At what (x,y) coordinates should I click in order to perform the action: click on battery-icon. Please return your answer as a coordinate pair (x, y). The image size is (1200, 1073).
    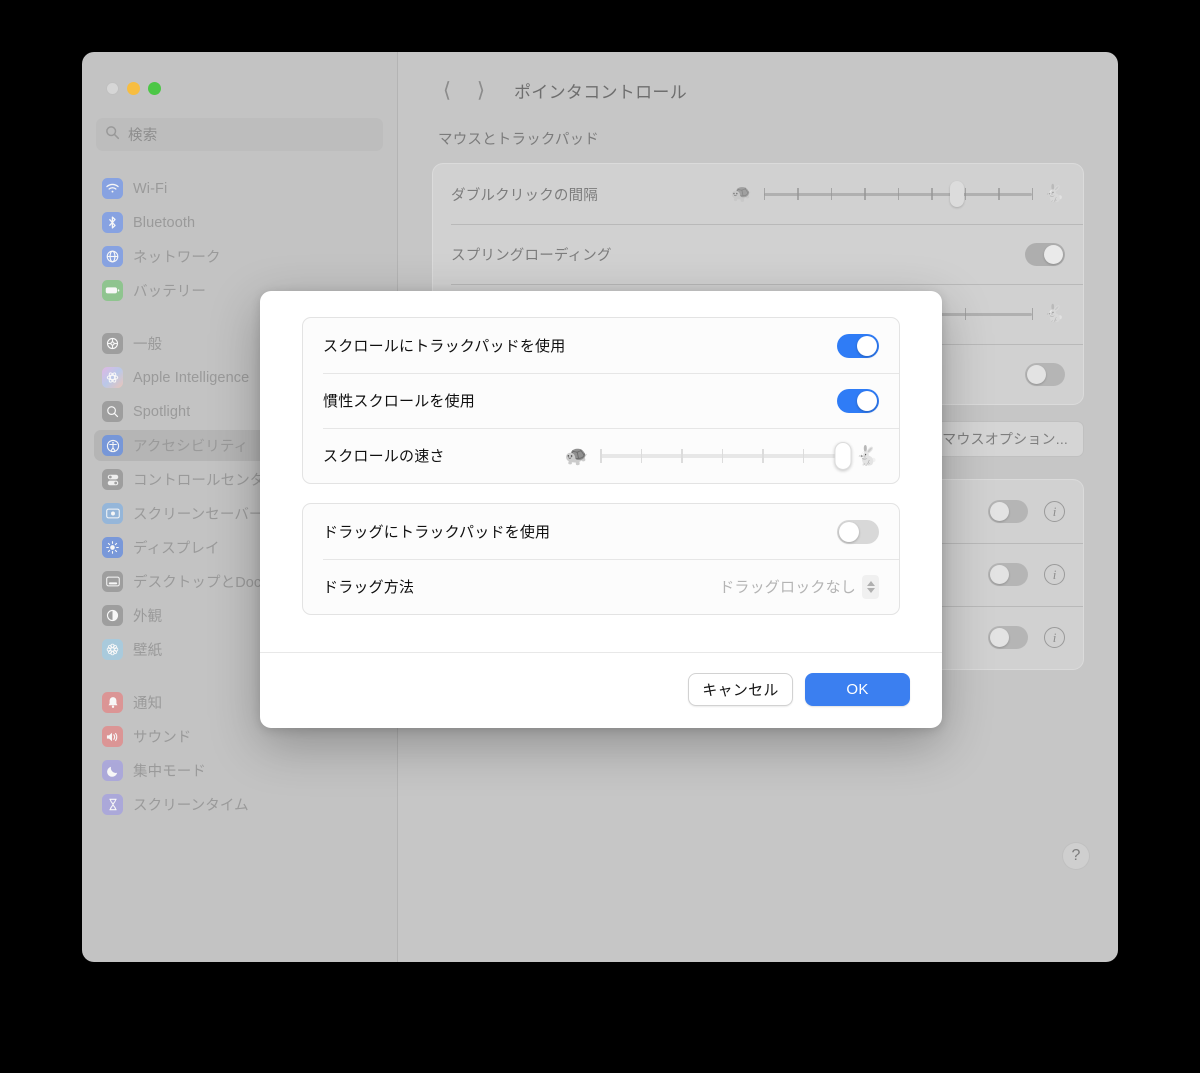
    Looking at the image, I should click on (112, 290).